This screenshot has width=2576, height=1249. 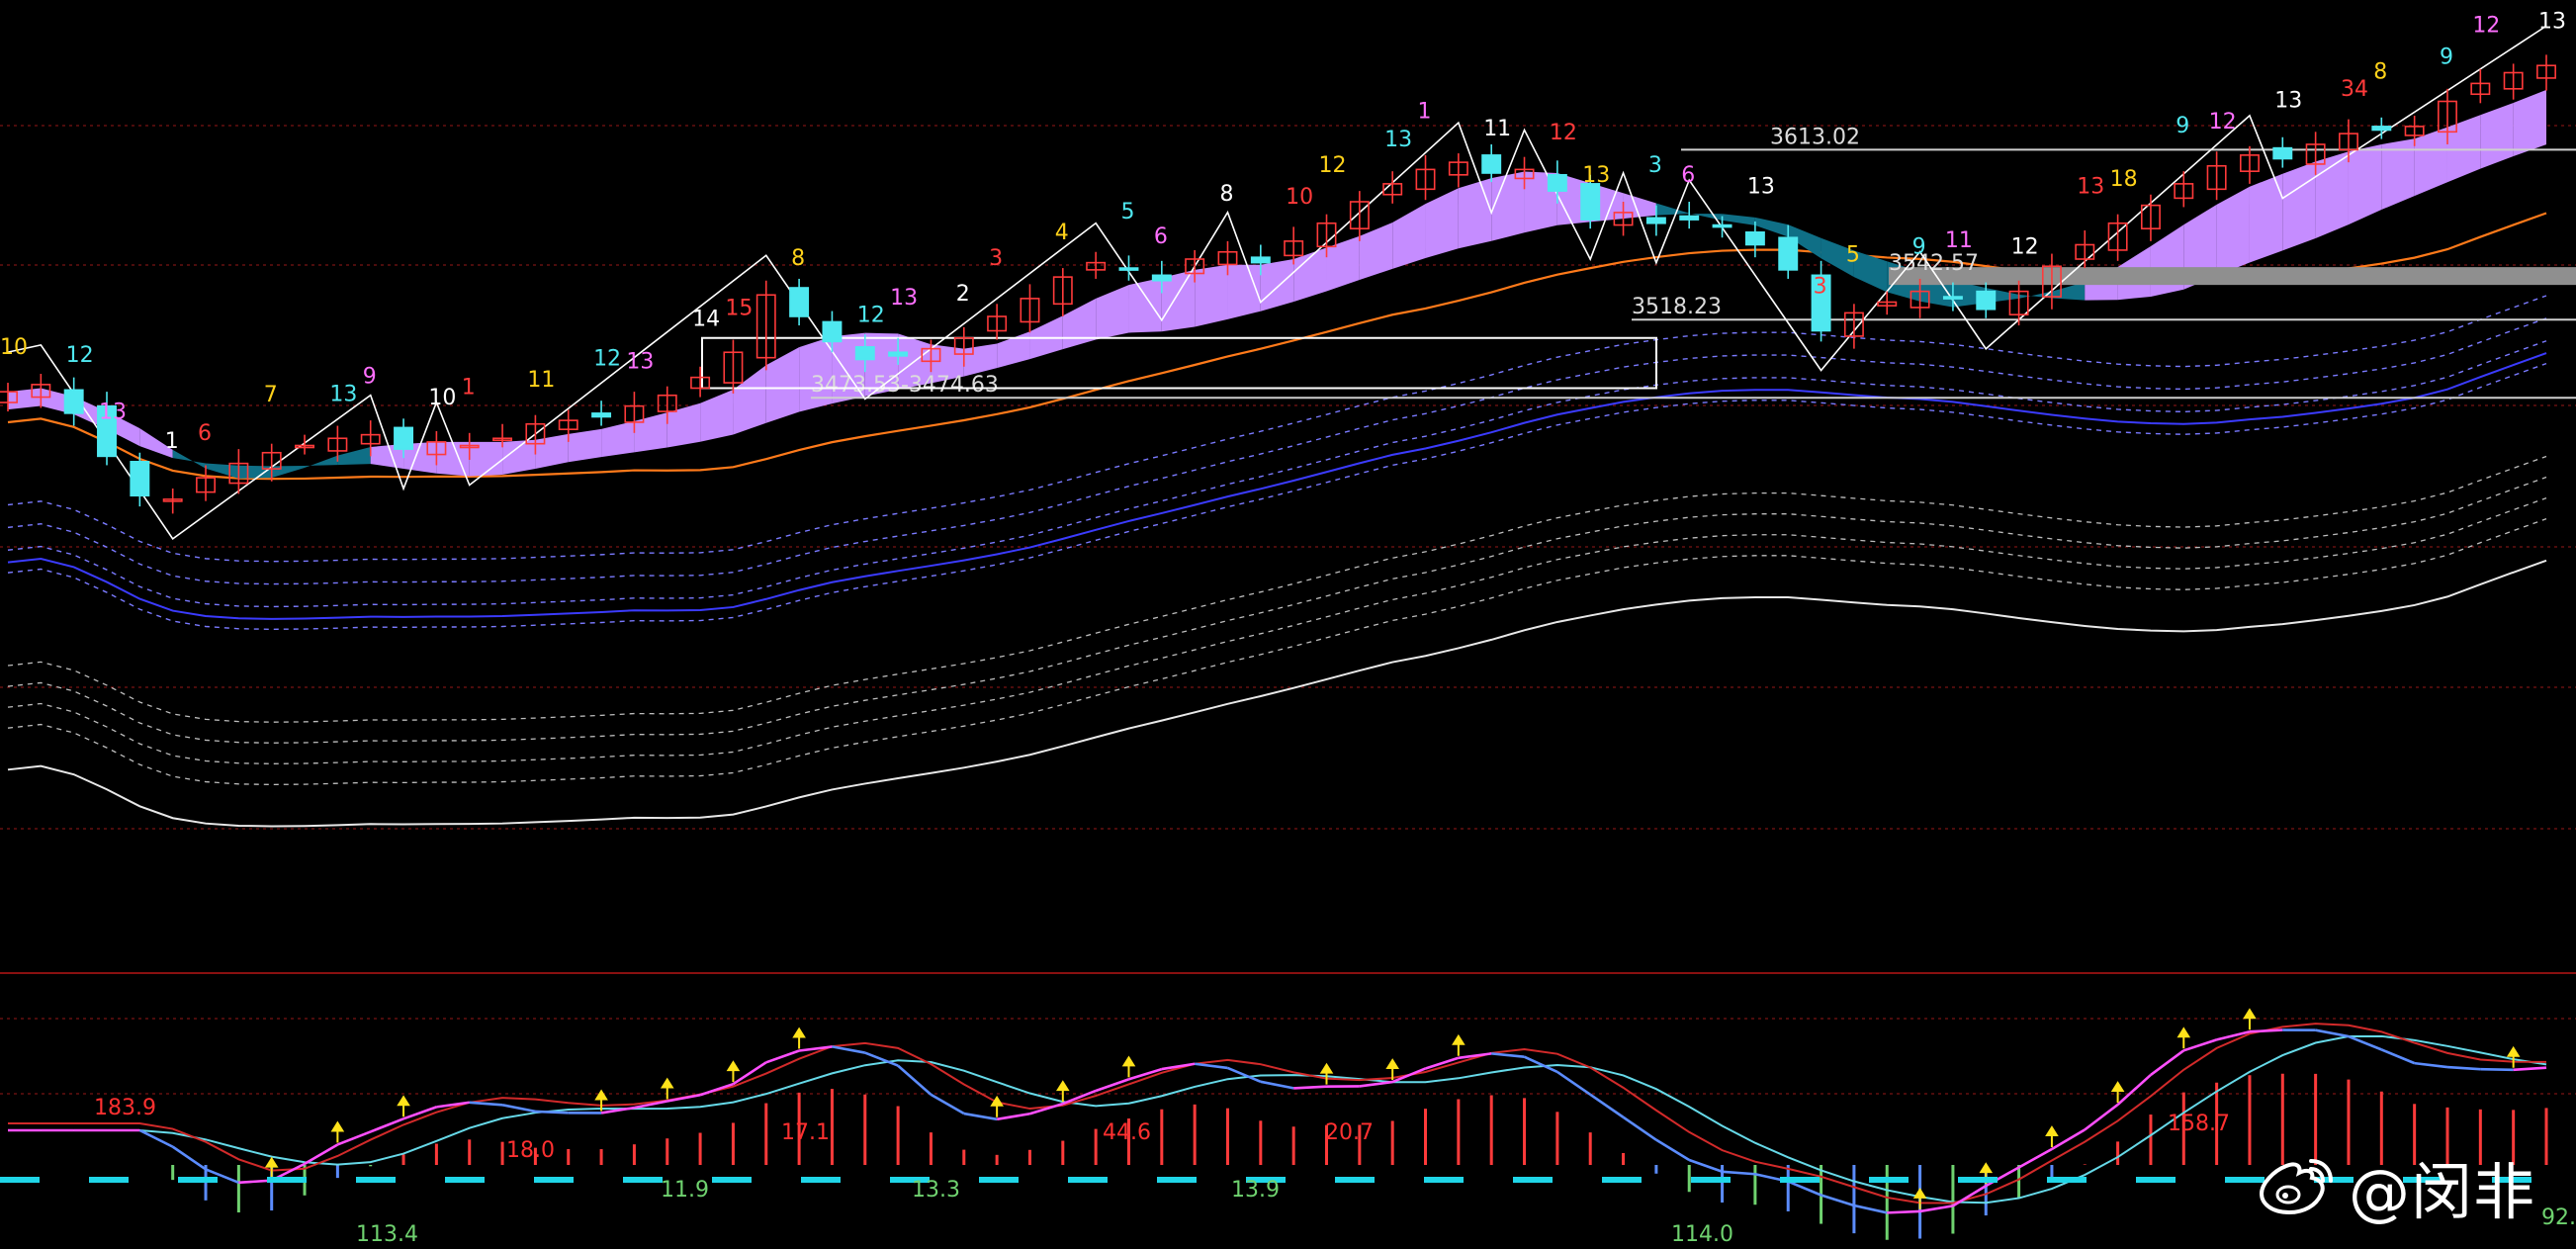 I want to click on macd-annotation: 13.3, so click(x=936, y=1190).